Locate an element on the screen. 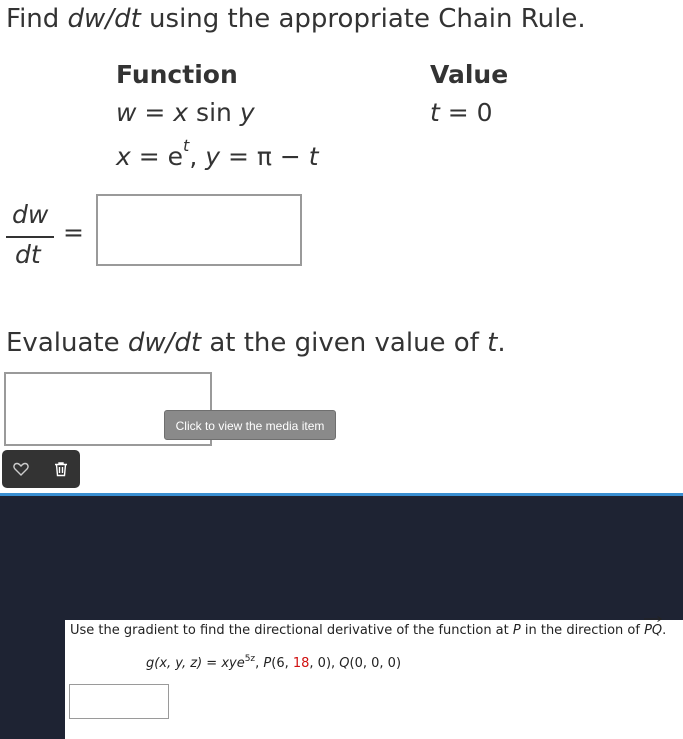 This screenshot has width=683, height=739. prompt-prefix: Find is located at coordinates (33, 19).